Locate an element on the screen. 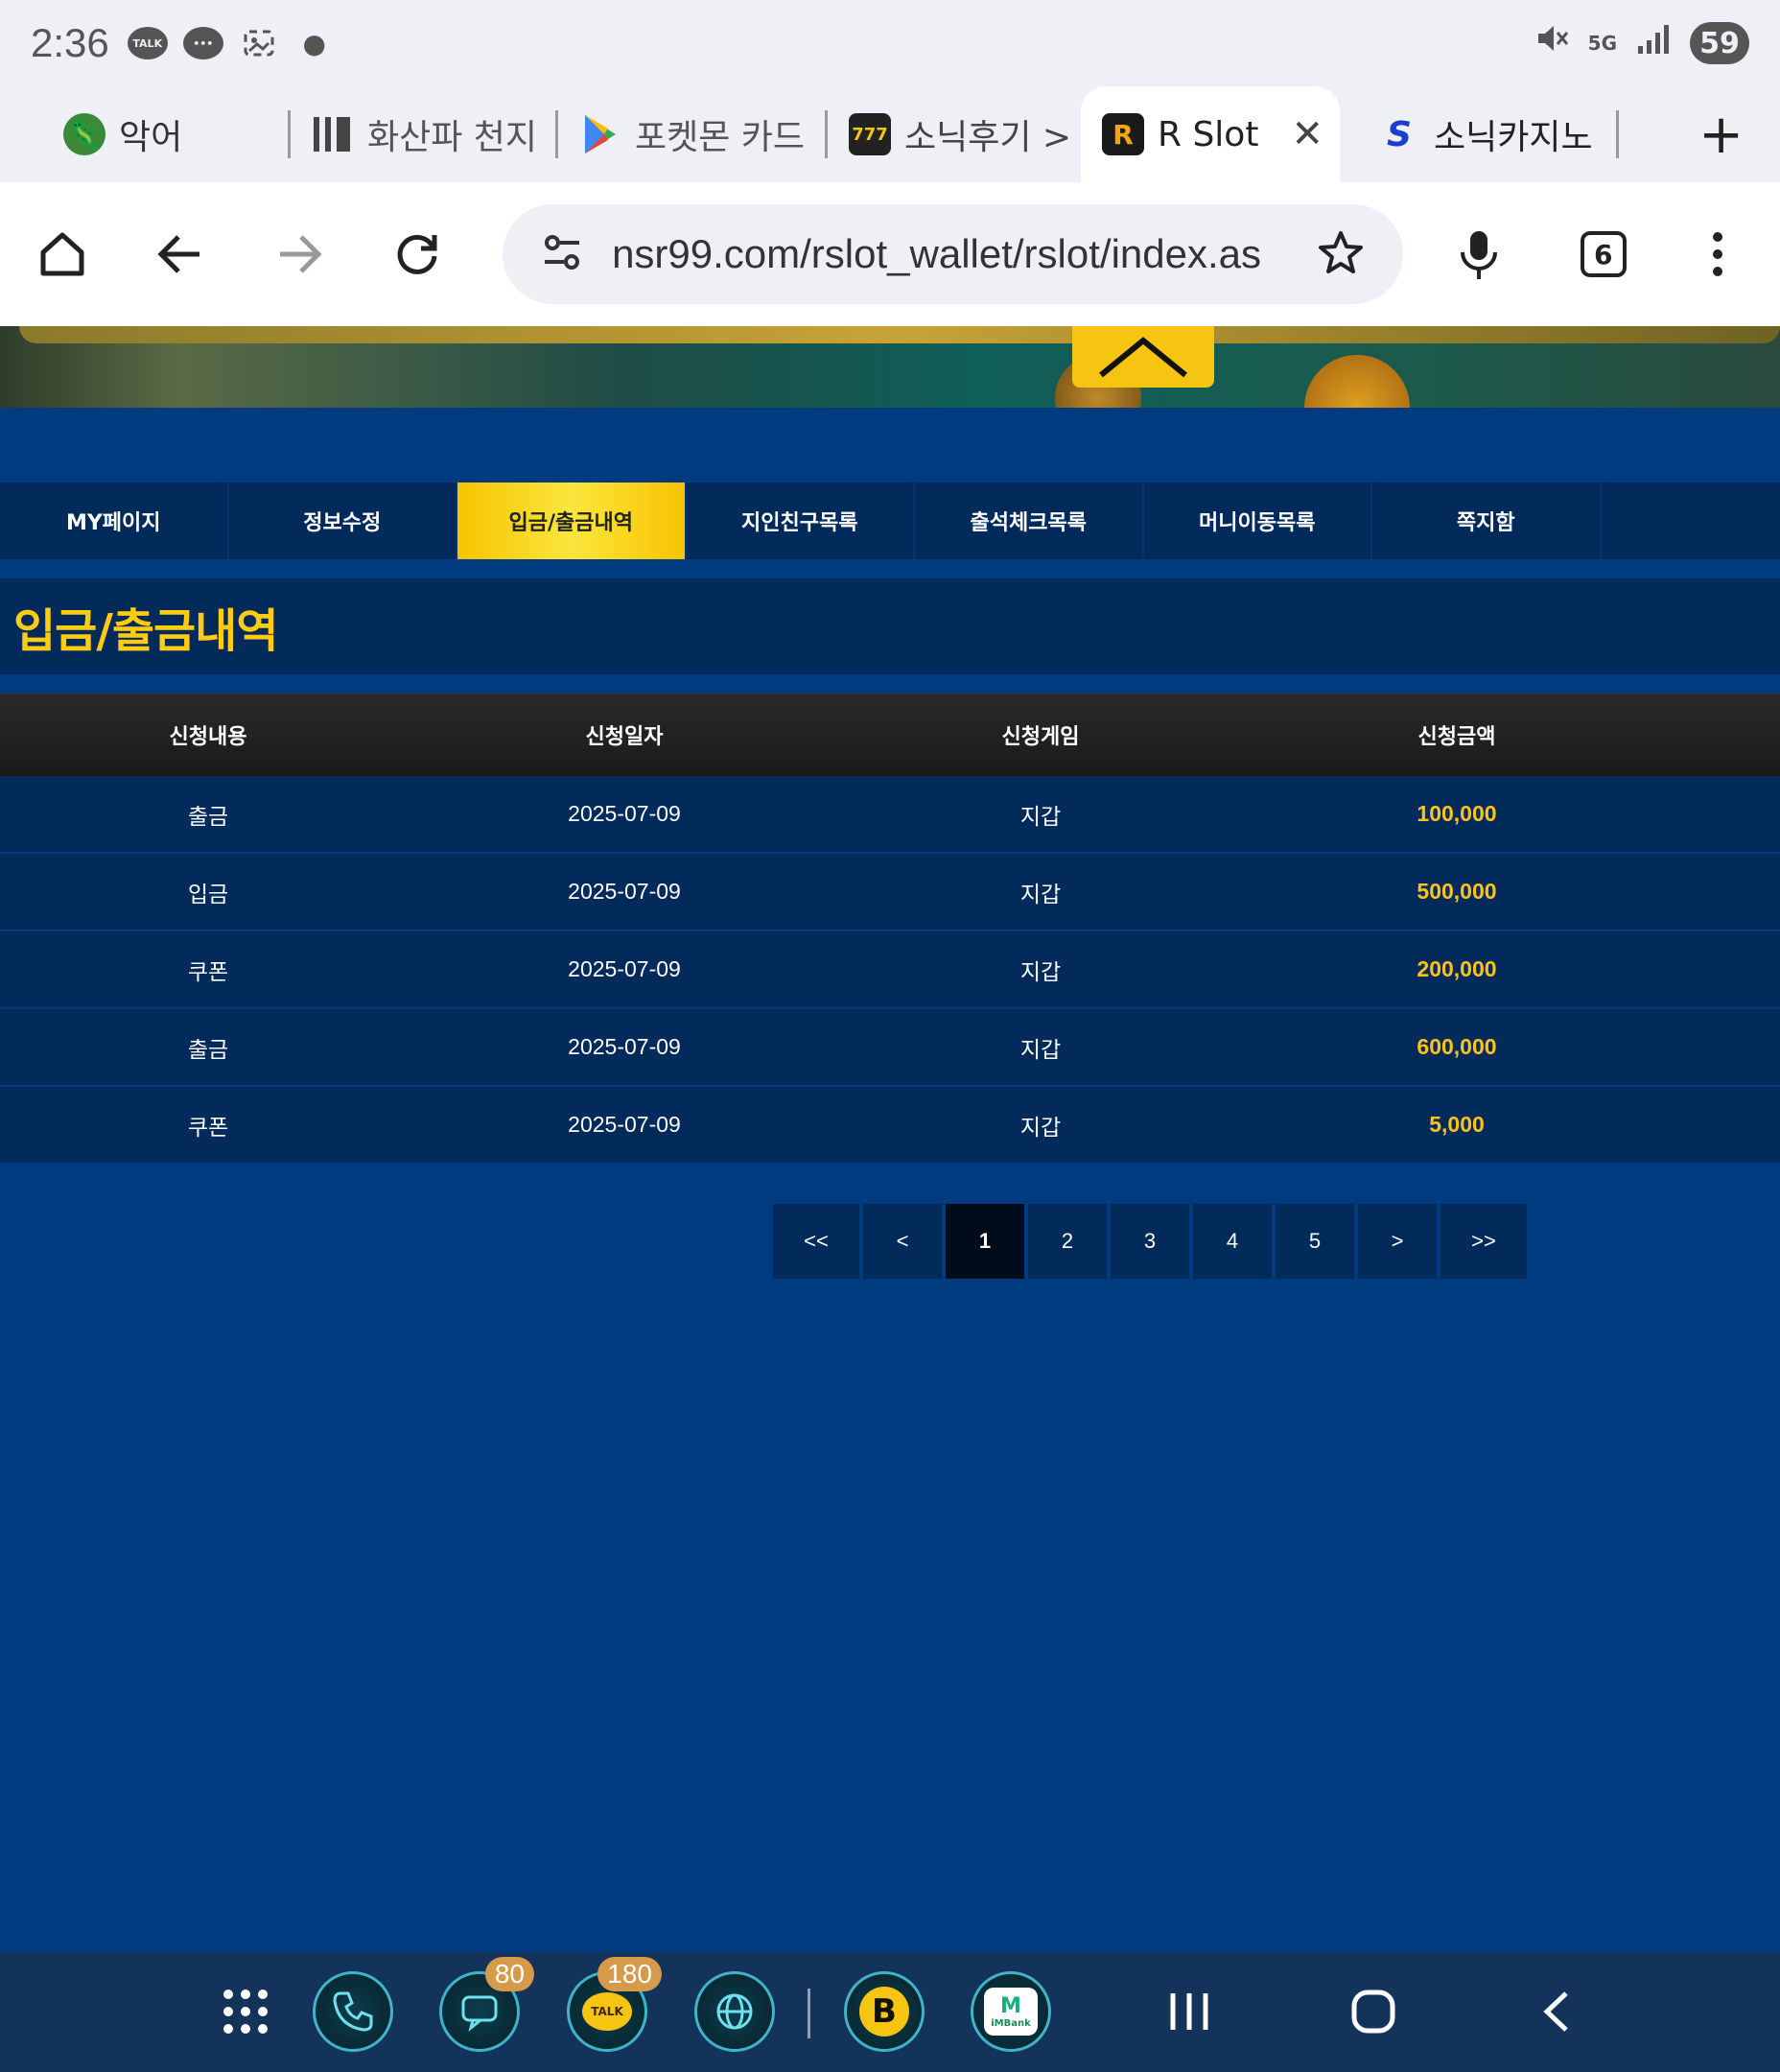  menu-item-attendance: 출석체크목록 is located at coordinates (1029, 521).